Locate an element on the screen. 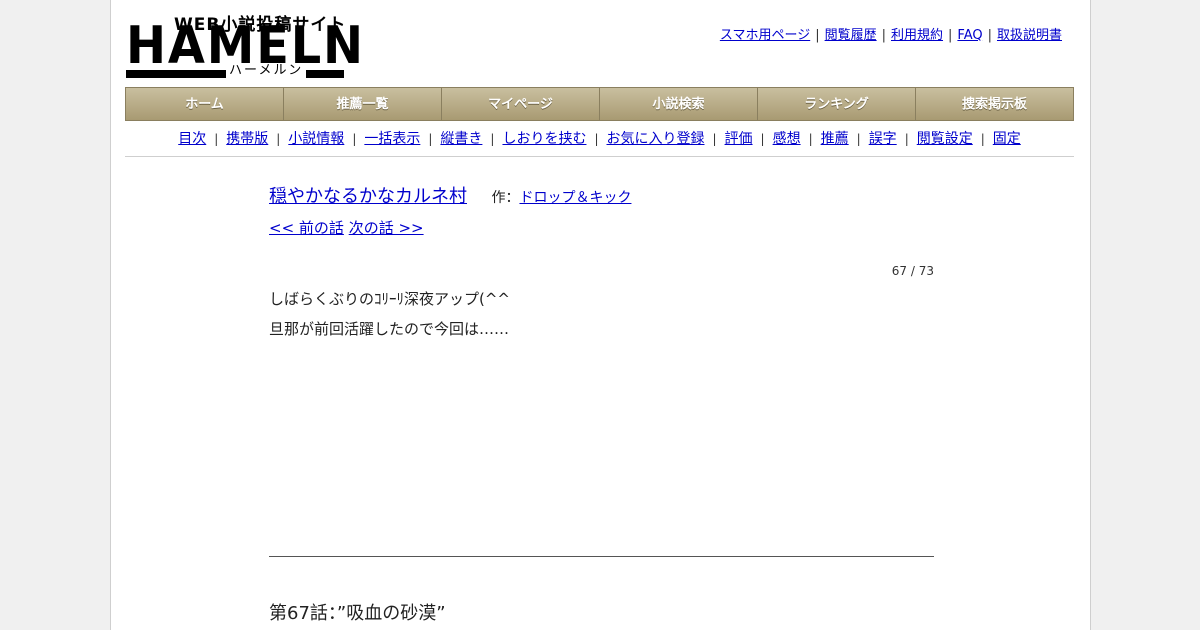 The width and height of the screenshot is (1200, 630). page-counter: 67 / 73 is located at coordinates (912, 271).